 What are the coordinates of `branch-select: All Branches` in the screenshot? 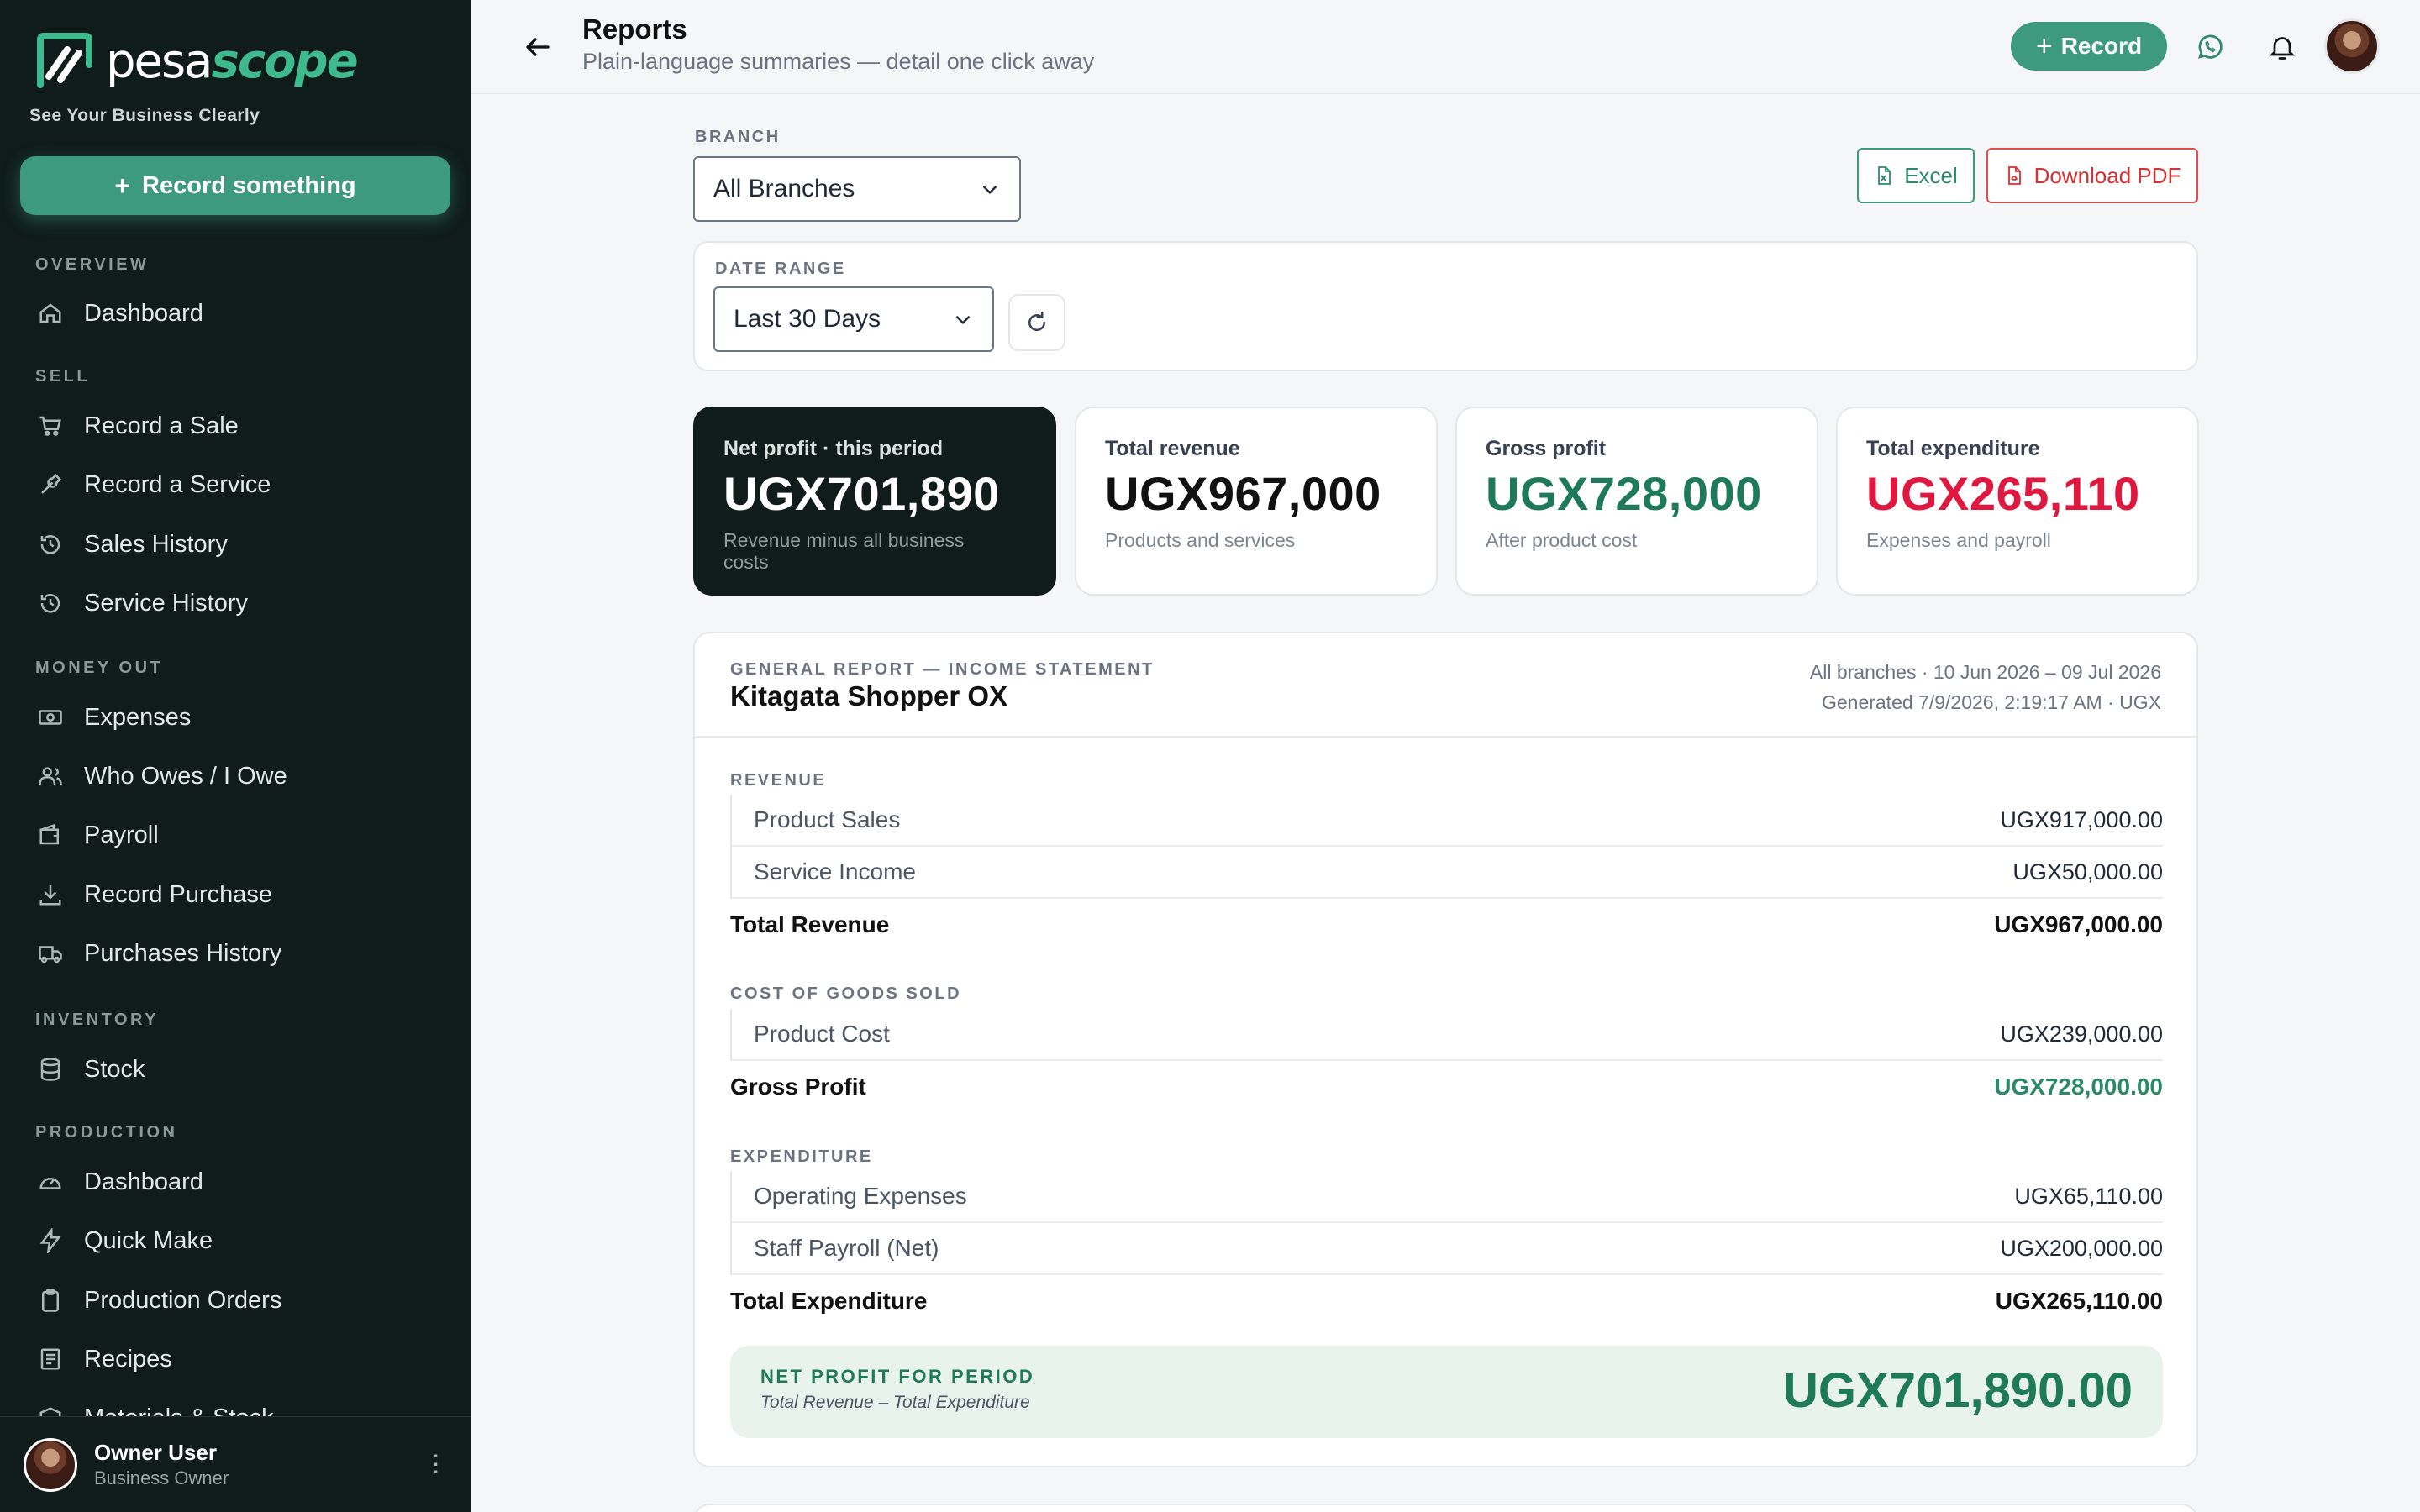 It's located at (857, 189).